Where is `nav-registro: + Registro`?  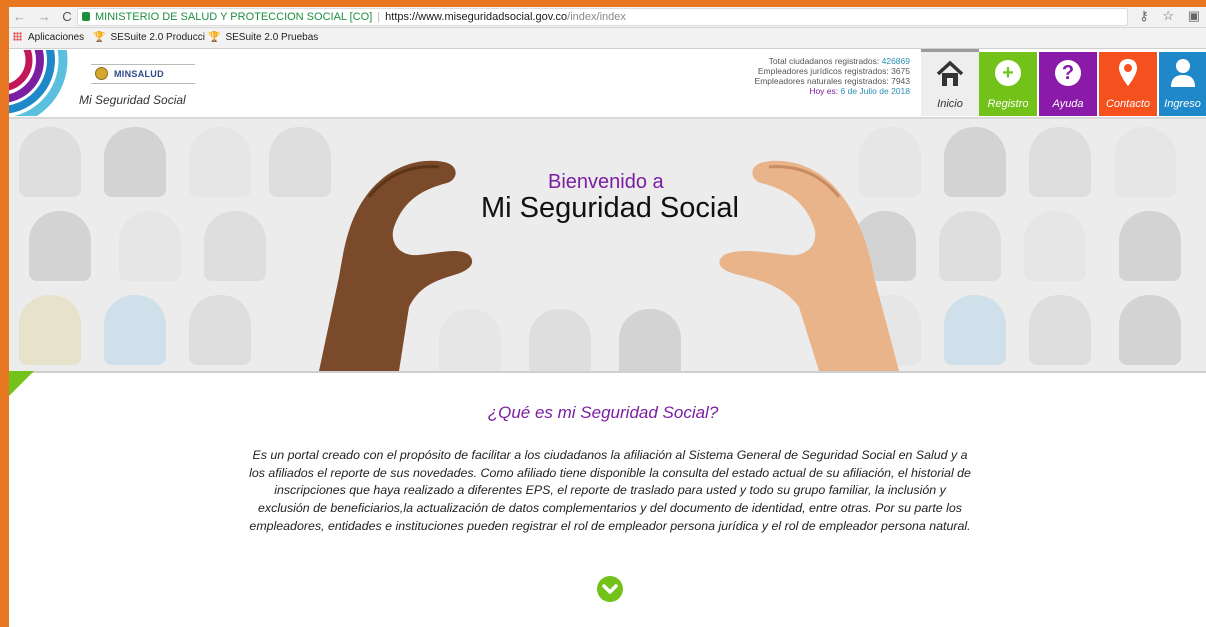
nav-registro: + Registro is located at coordinates (1008, 84).